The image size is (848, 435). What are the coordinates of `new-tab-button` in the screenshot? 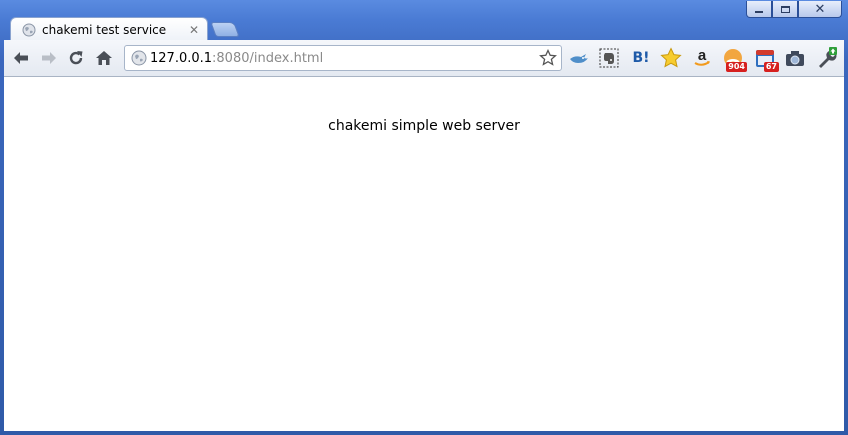 It's located at (225, 29).